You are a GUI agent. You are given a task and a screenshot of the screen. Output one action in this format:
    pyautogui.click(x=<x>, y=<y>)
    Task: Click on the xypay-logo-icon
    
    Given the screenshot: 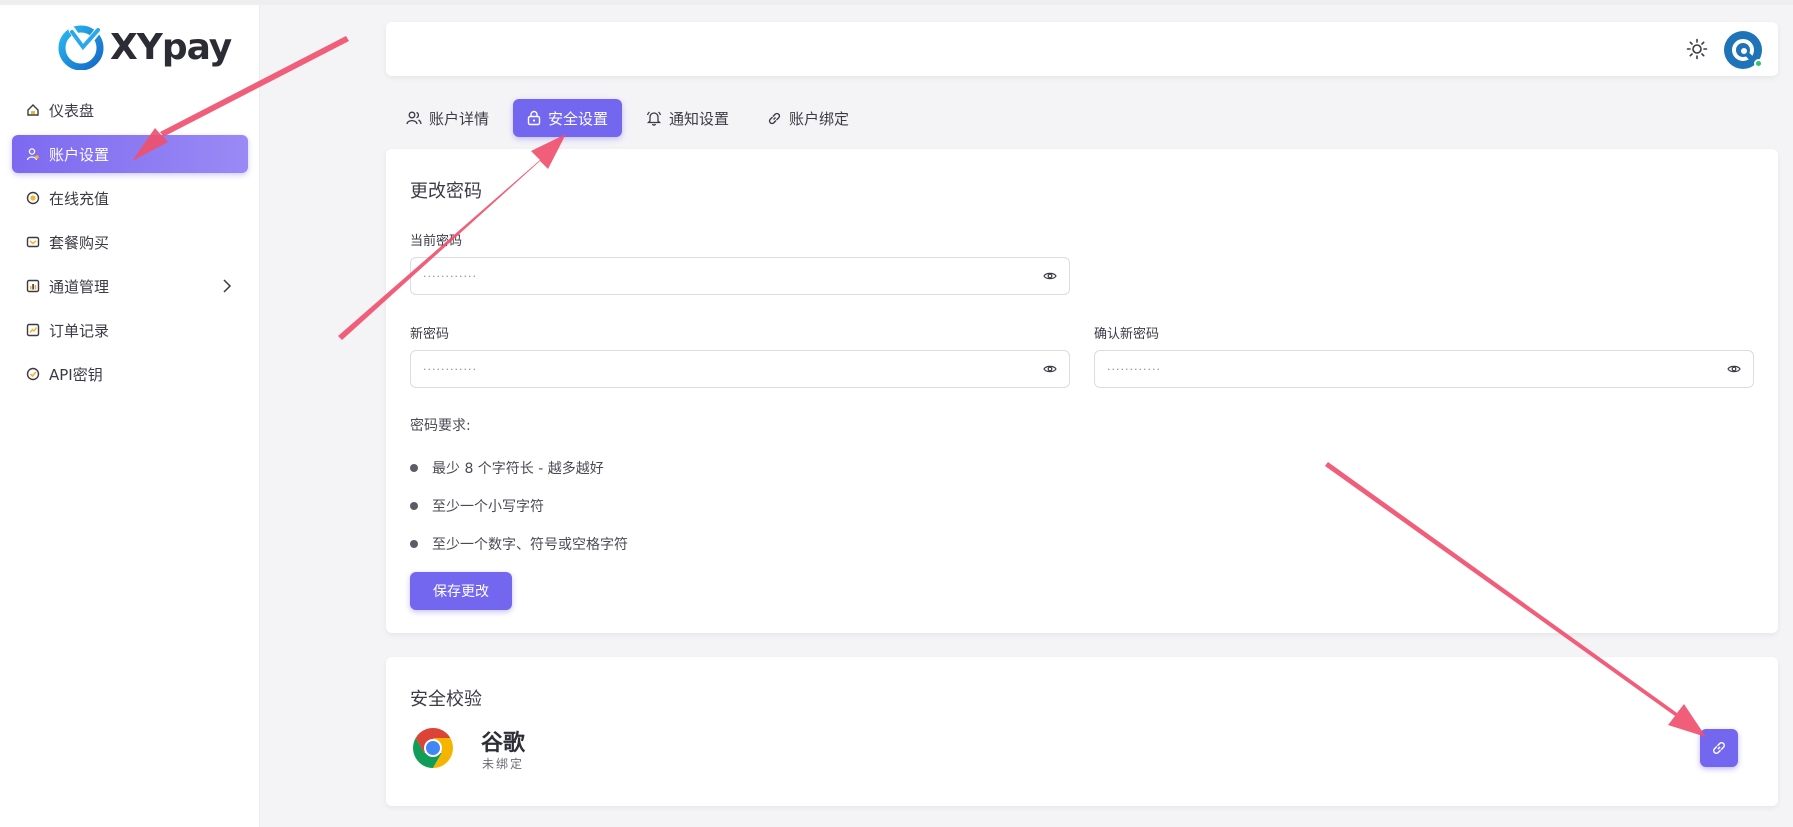 What is the action you would take?
    pyautogui.click(x=81, y=47)
    